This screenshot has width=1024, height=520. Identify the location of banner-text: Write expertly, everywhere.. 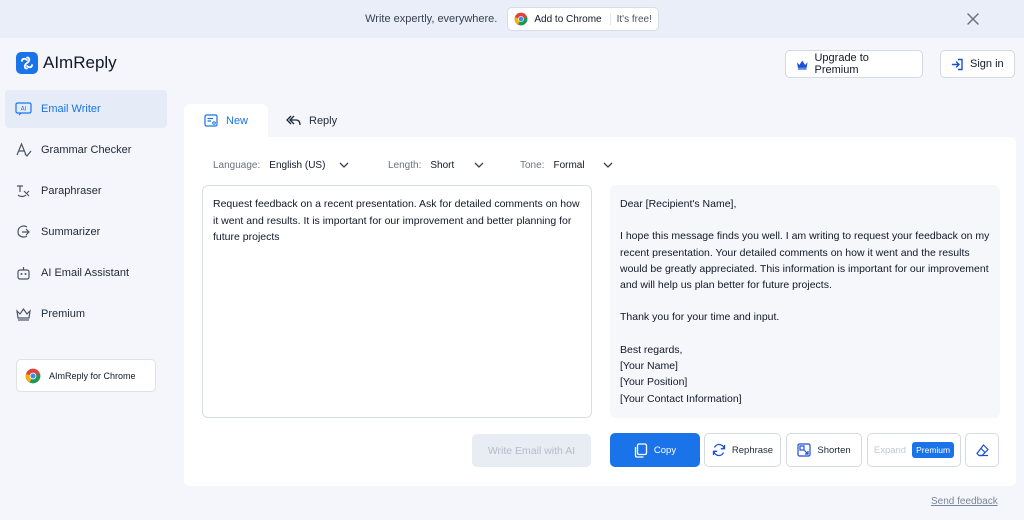
(431, 19).